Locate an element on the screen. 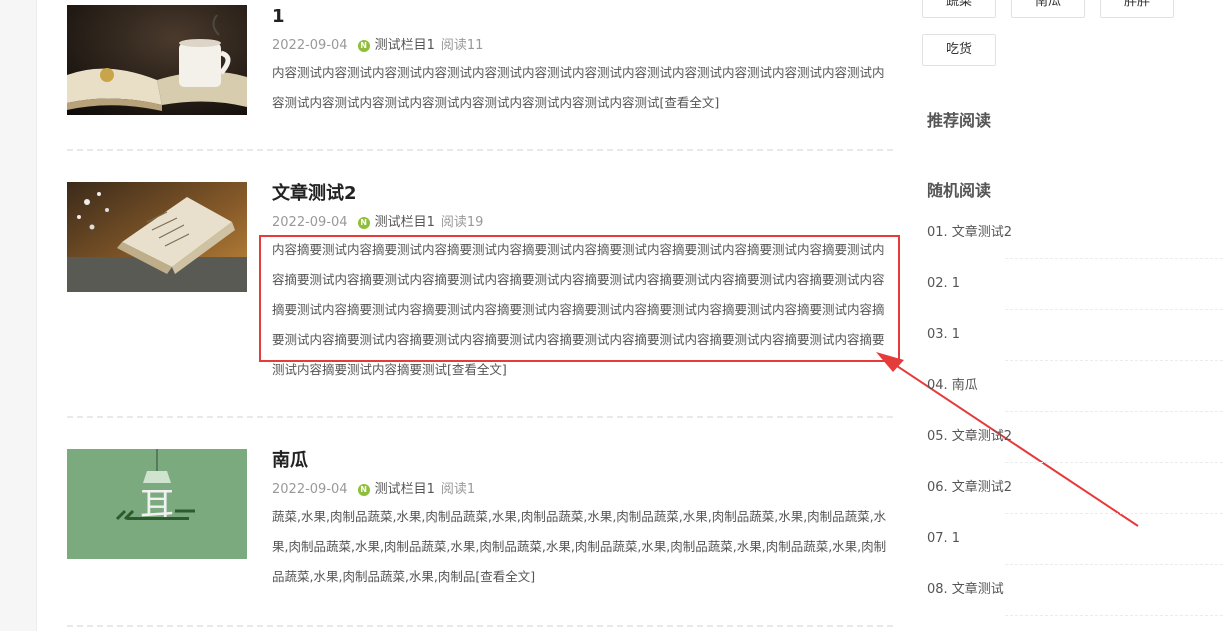 The image size is (1223, 631). random-list-item: 04. 南瓜 is located at coordinates (1075, 400).